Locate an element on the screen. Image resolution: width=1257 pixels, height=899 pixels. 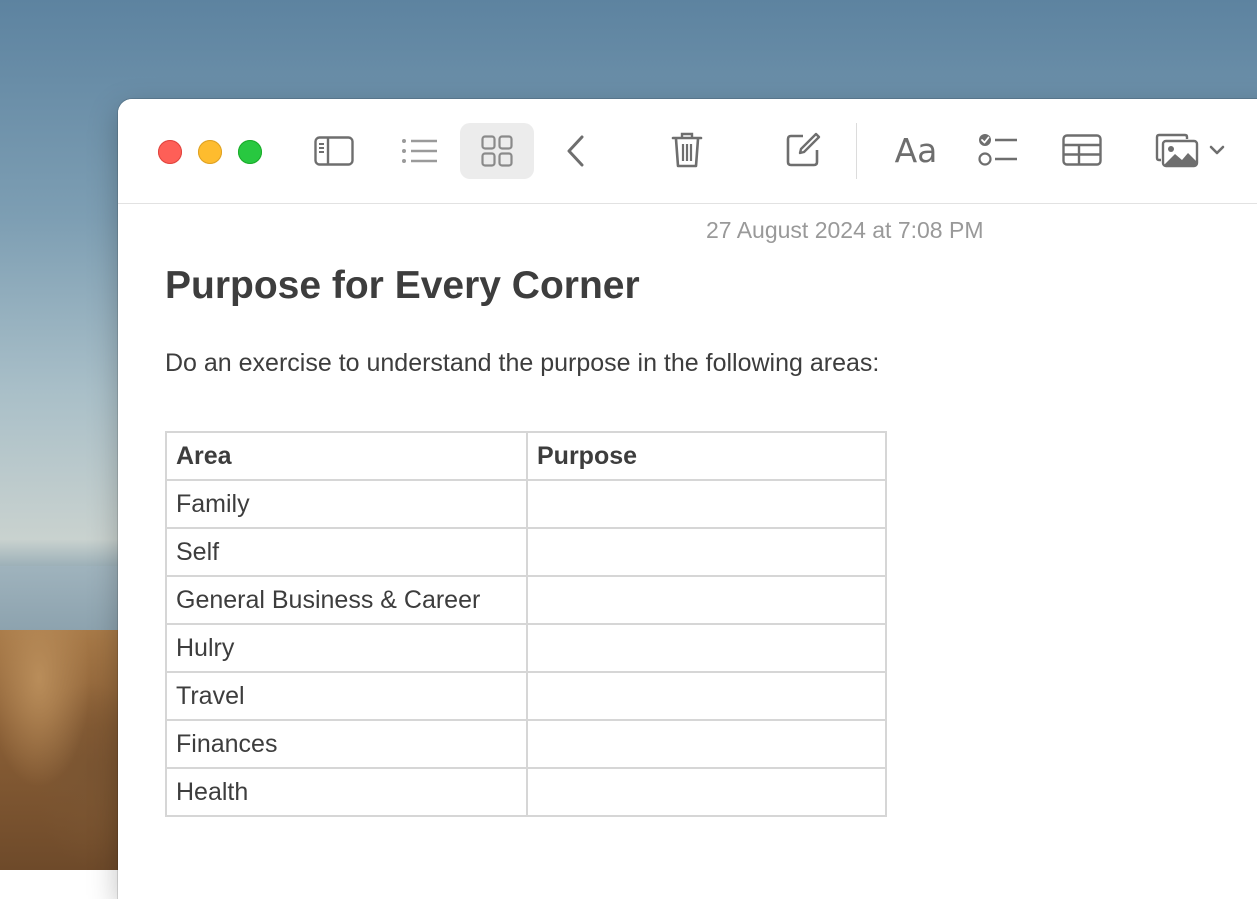
table-cell: Health is located at coordinates (346, 792).